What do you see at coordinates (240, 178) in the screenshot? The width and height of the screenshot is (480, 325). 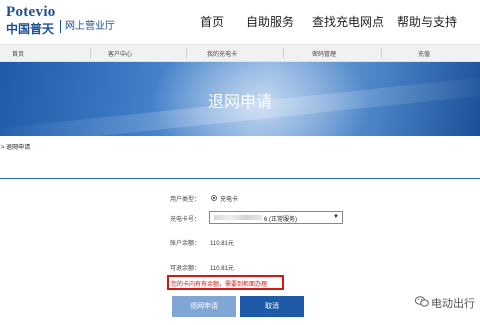 I see `section-divider` at bounding box center [240, 178].